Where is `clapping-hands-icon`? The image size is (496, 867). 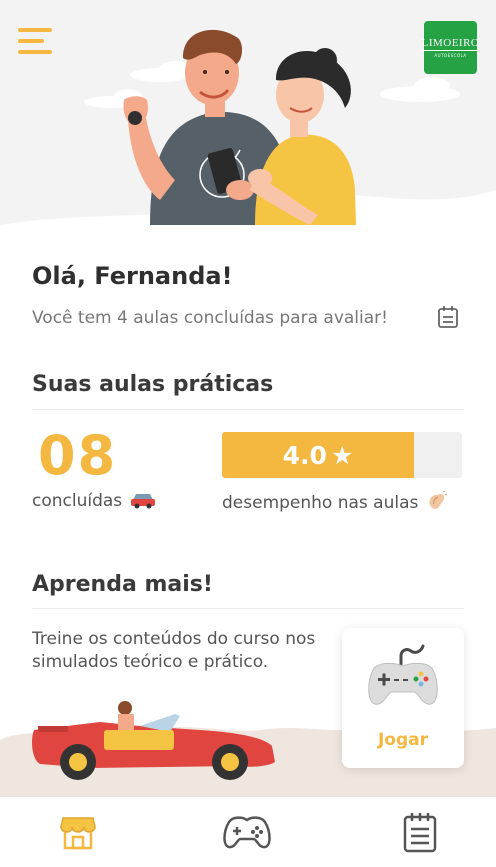
clapping-hands-icon is located at coordinates (438, 499).